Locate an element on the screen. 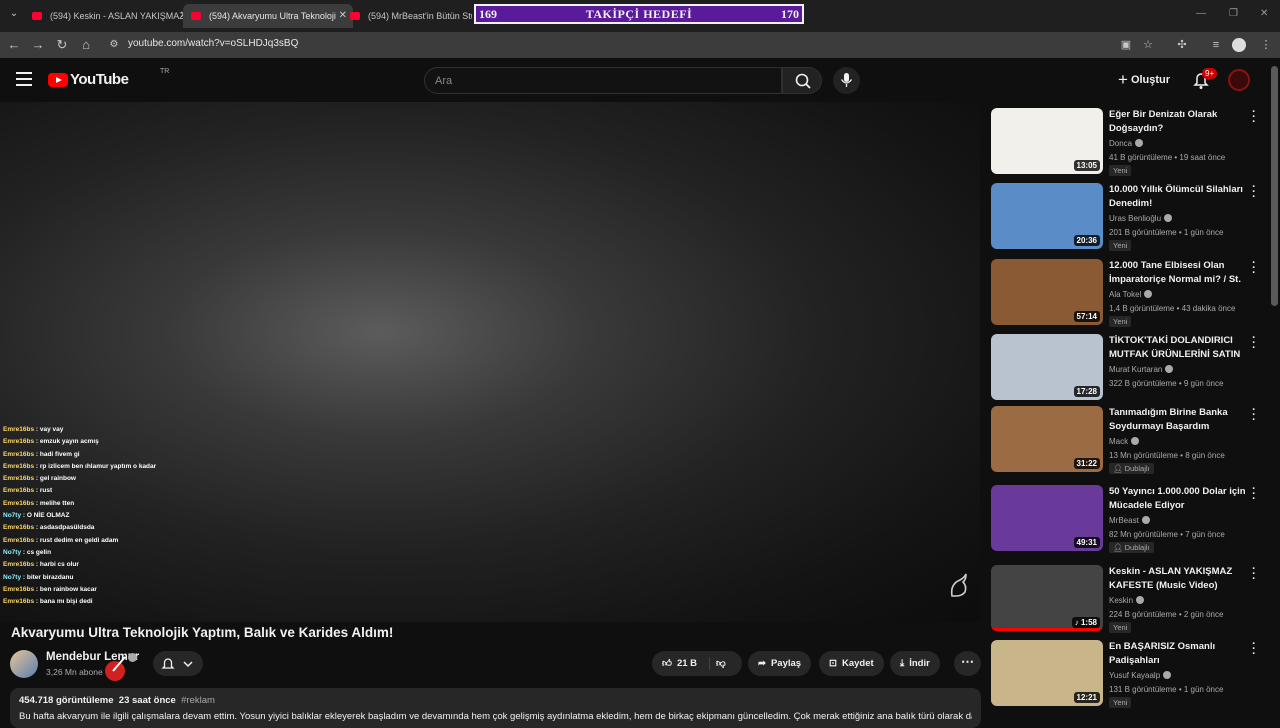 The width and height of the screenshot is (1280, 728). chat-text: melihe tten is located at coordinates (57, 503).